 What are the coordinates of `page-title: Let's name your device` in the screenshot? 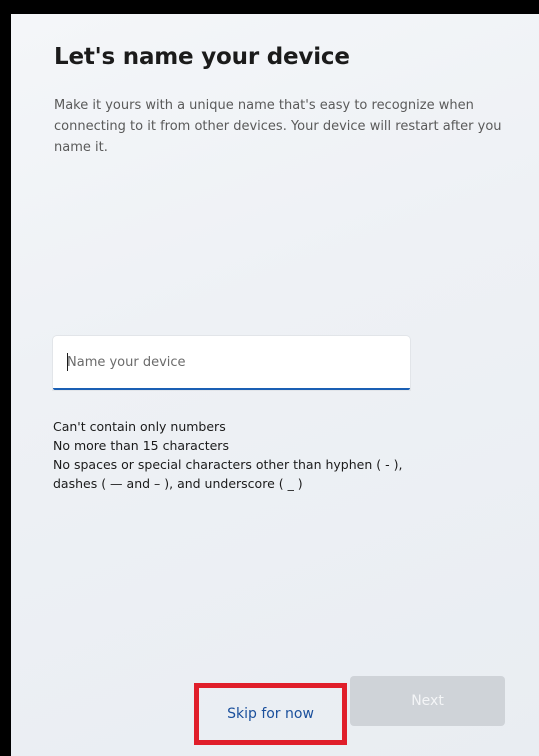 It's located at (202, 57).